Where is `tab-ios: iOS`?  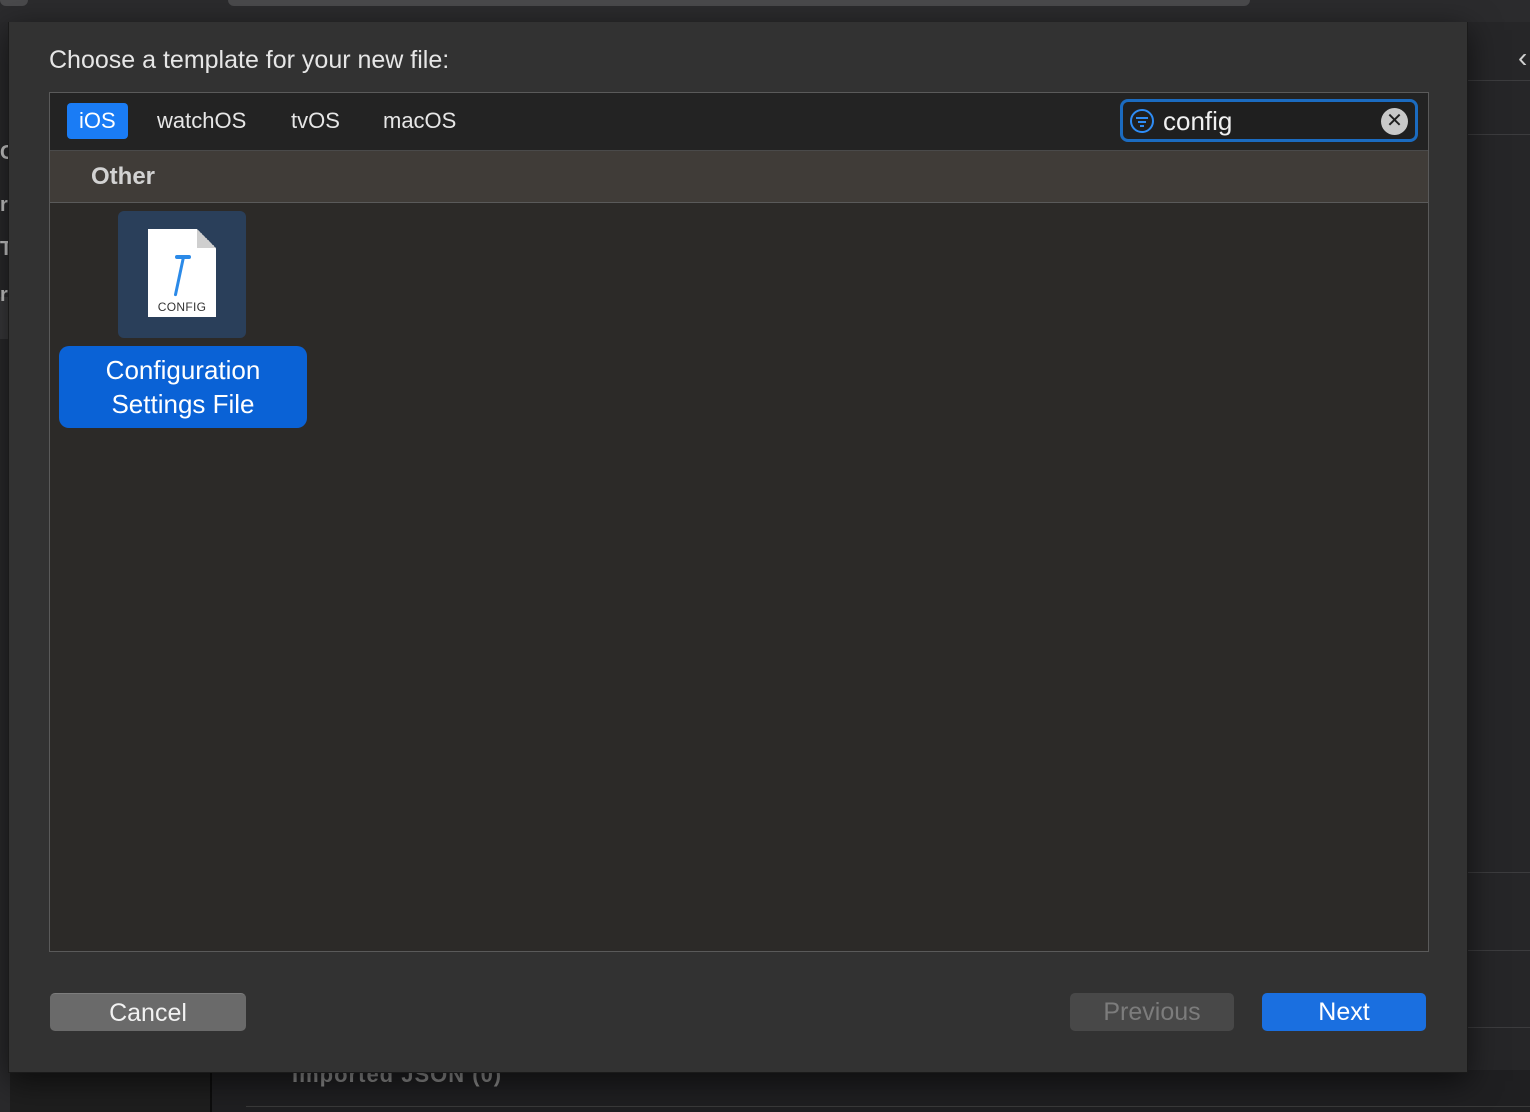 tab-ios: iOS is located at coordinates (97, 121).